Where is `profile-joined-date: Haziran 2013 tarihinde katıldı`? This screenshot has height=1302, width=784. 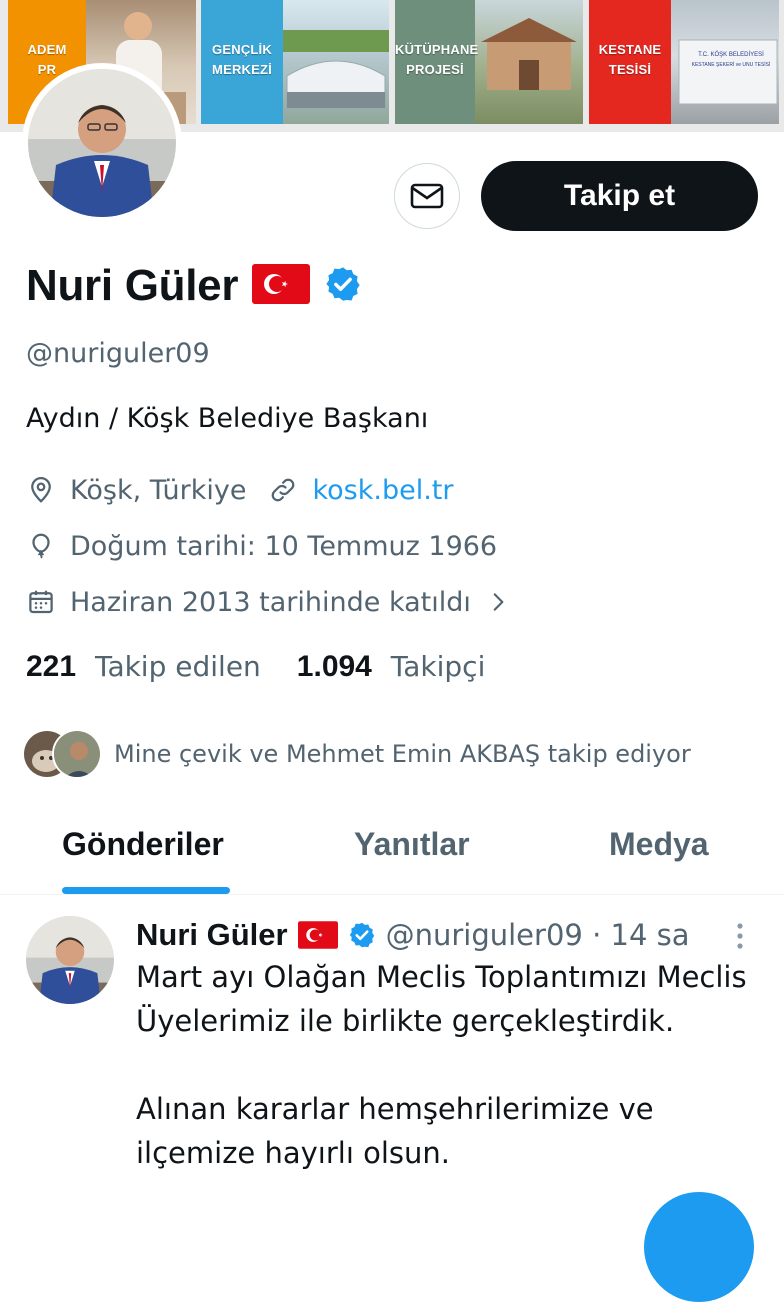
profile-joined-date: Haziran 2013 tarihinde katıldı is located at coordinates (270, 602).